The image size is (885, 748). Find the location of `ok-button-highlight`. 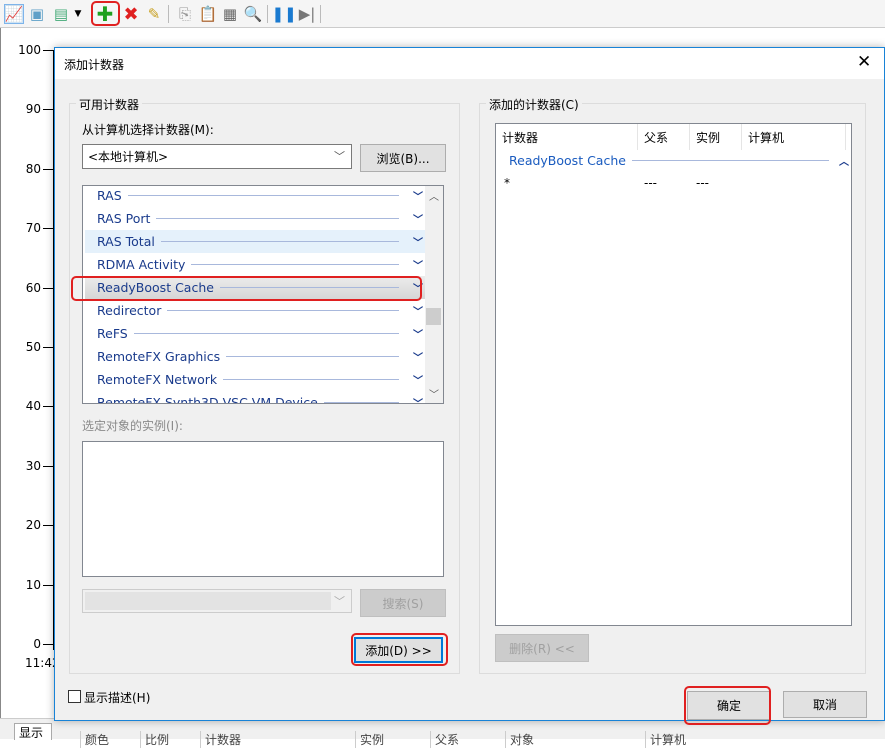

ok-button-highlight is located at coordinates (727, 705).